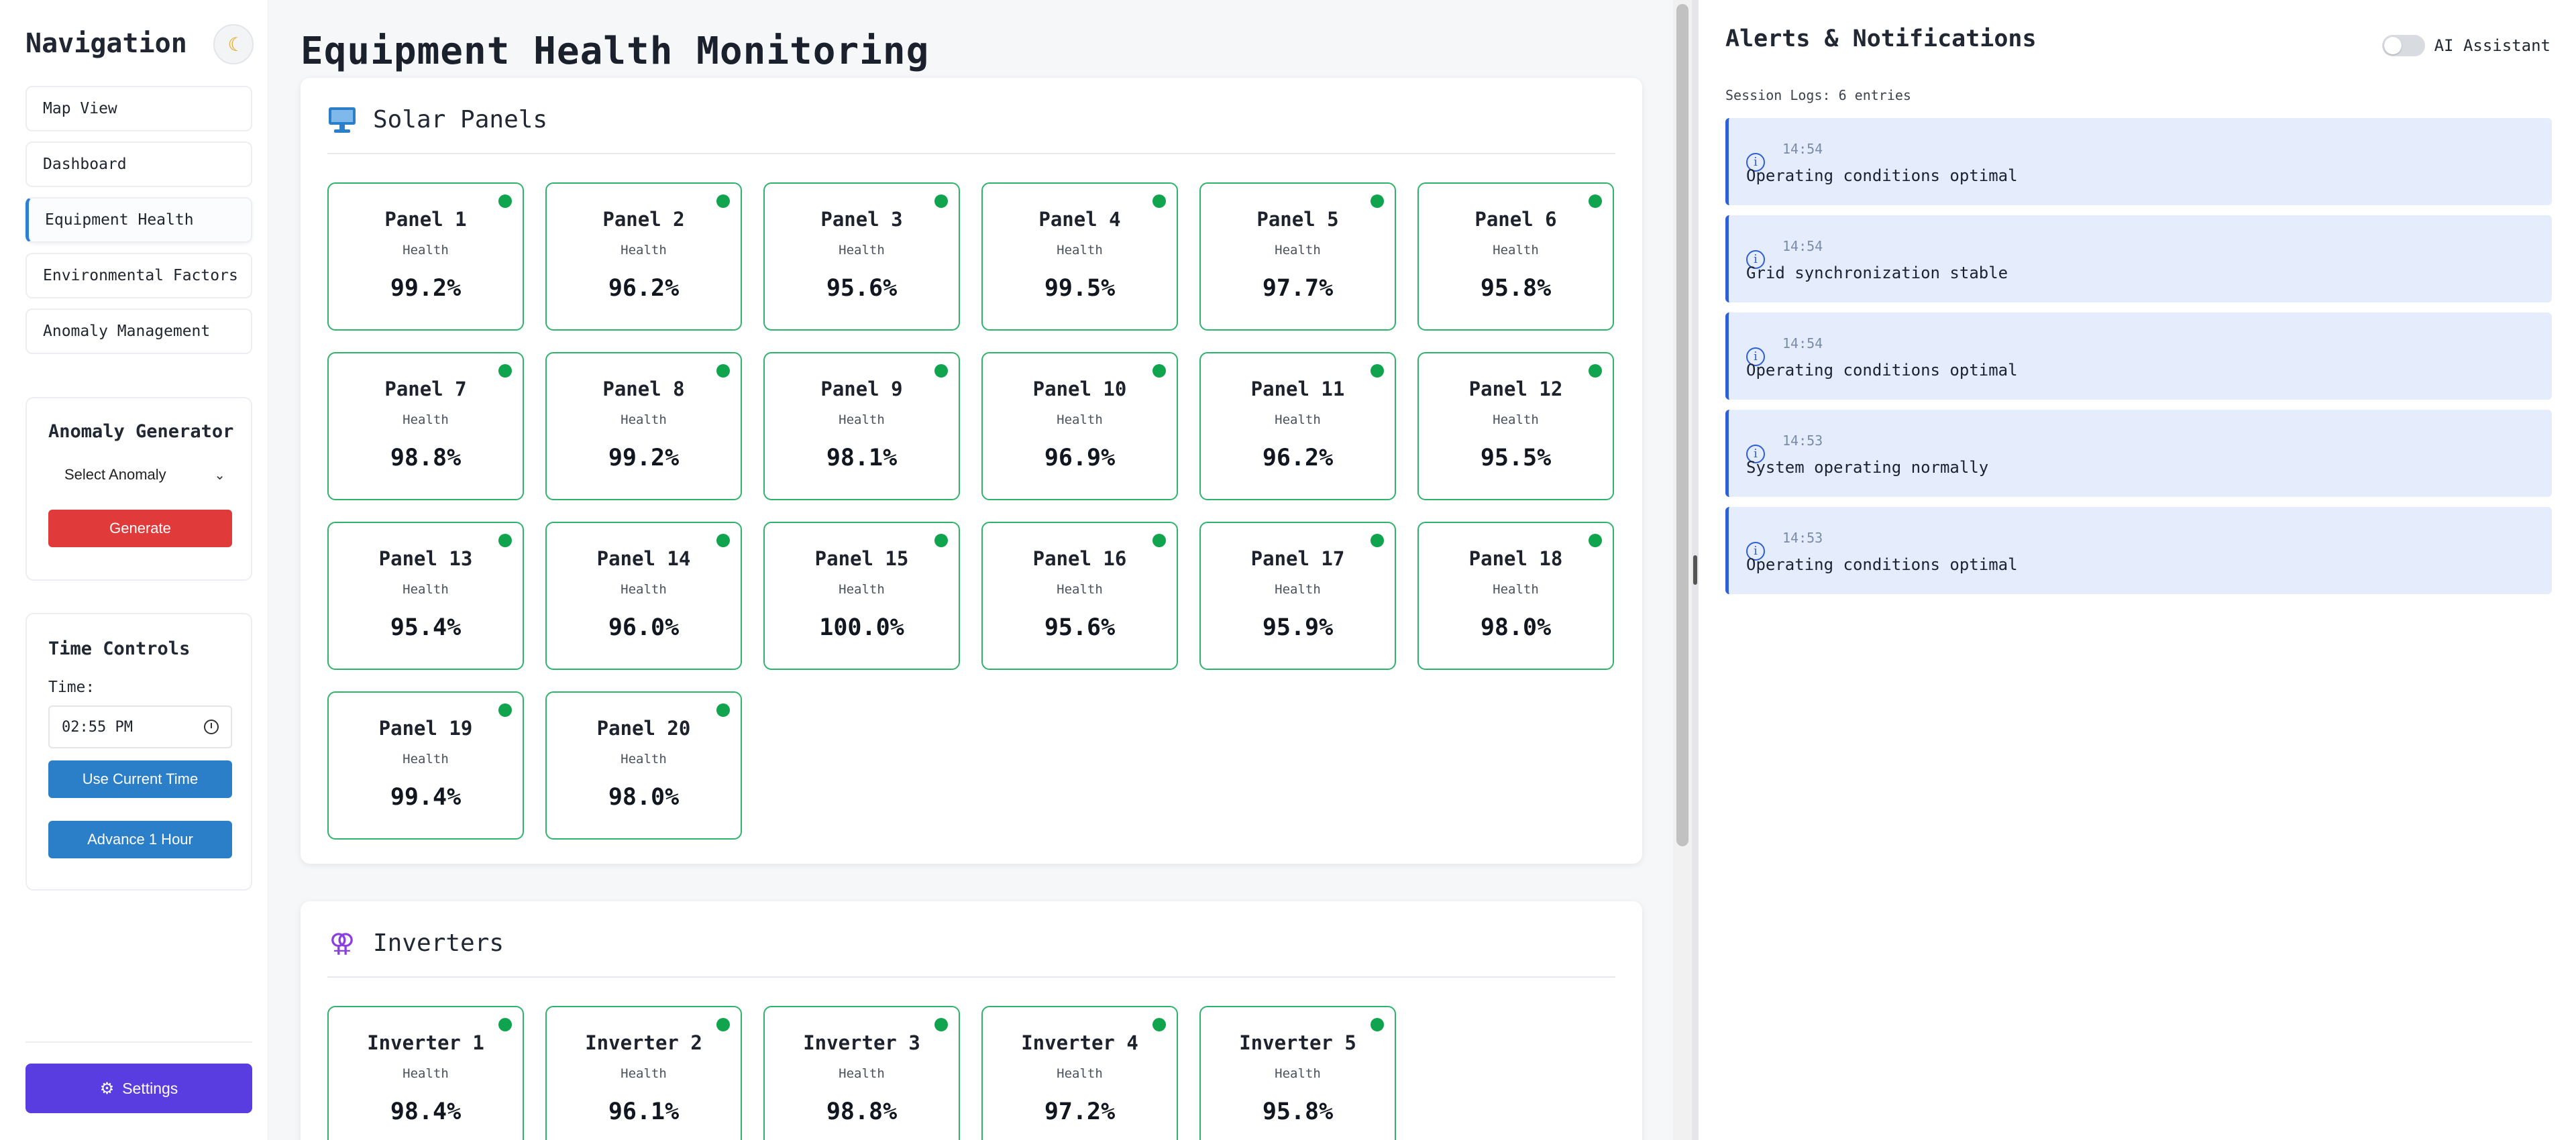  I want to click on inverter-icon: ⚢, so click(342, 943).